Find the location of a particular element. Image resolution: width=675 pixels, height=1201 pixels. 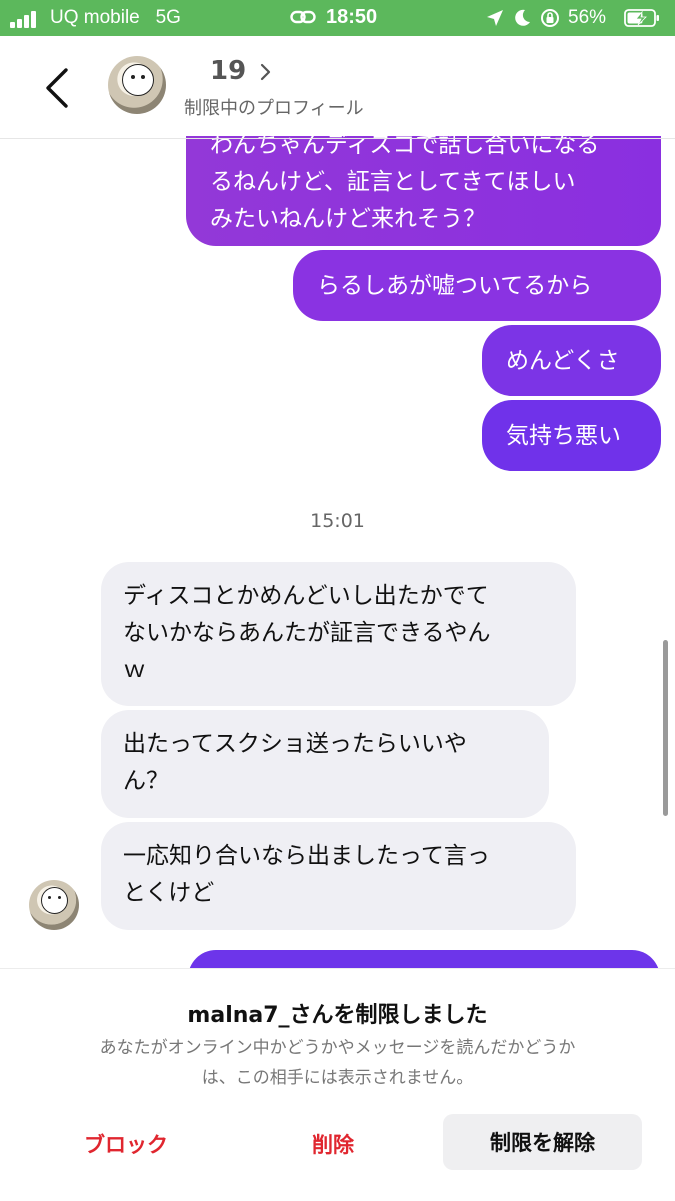

contact-name: 19 is located at coordinates (228, 71).